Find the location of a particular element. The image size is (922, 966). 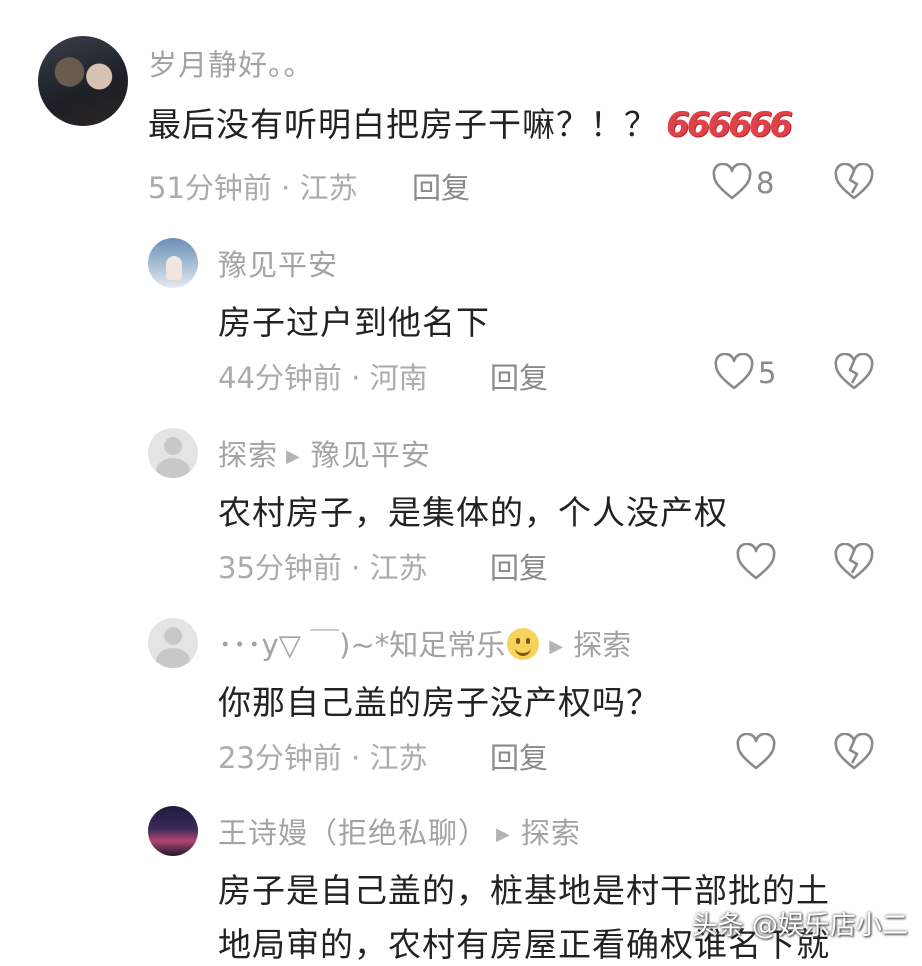

comment-content: 最后没有听明白把房子干嘛？！？ 666666 is located at coordinates (470, 122).